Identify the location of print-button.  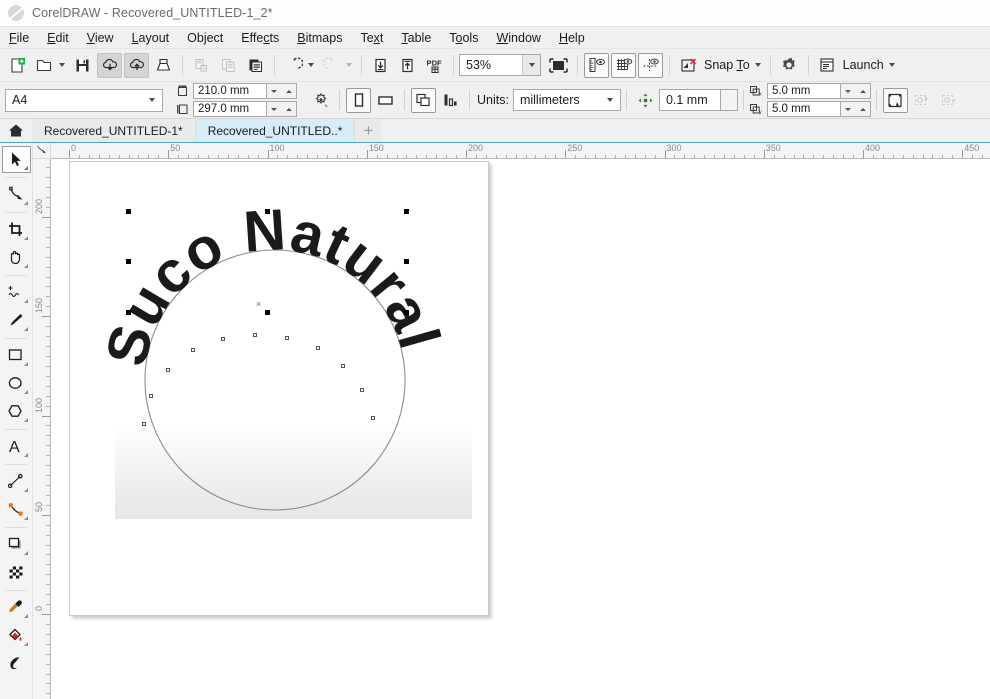
(163, 65).